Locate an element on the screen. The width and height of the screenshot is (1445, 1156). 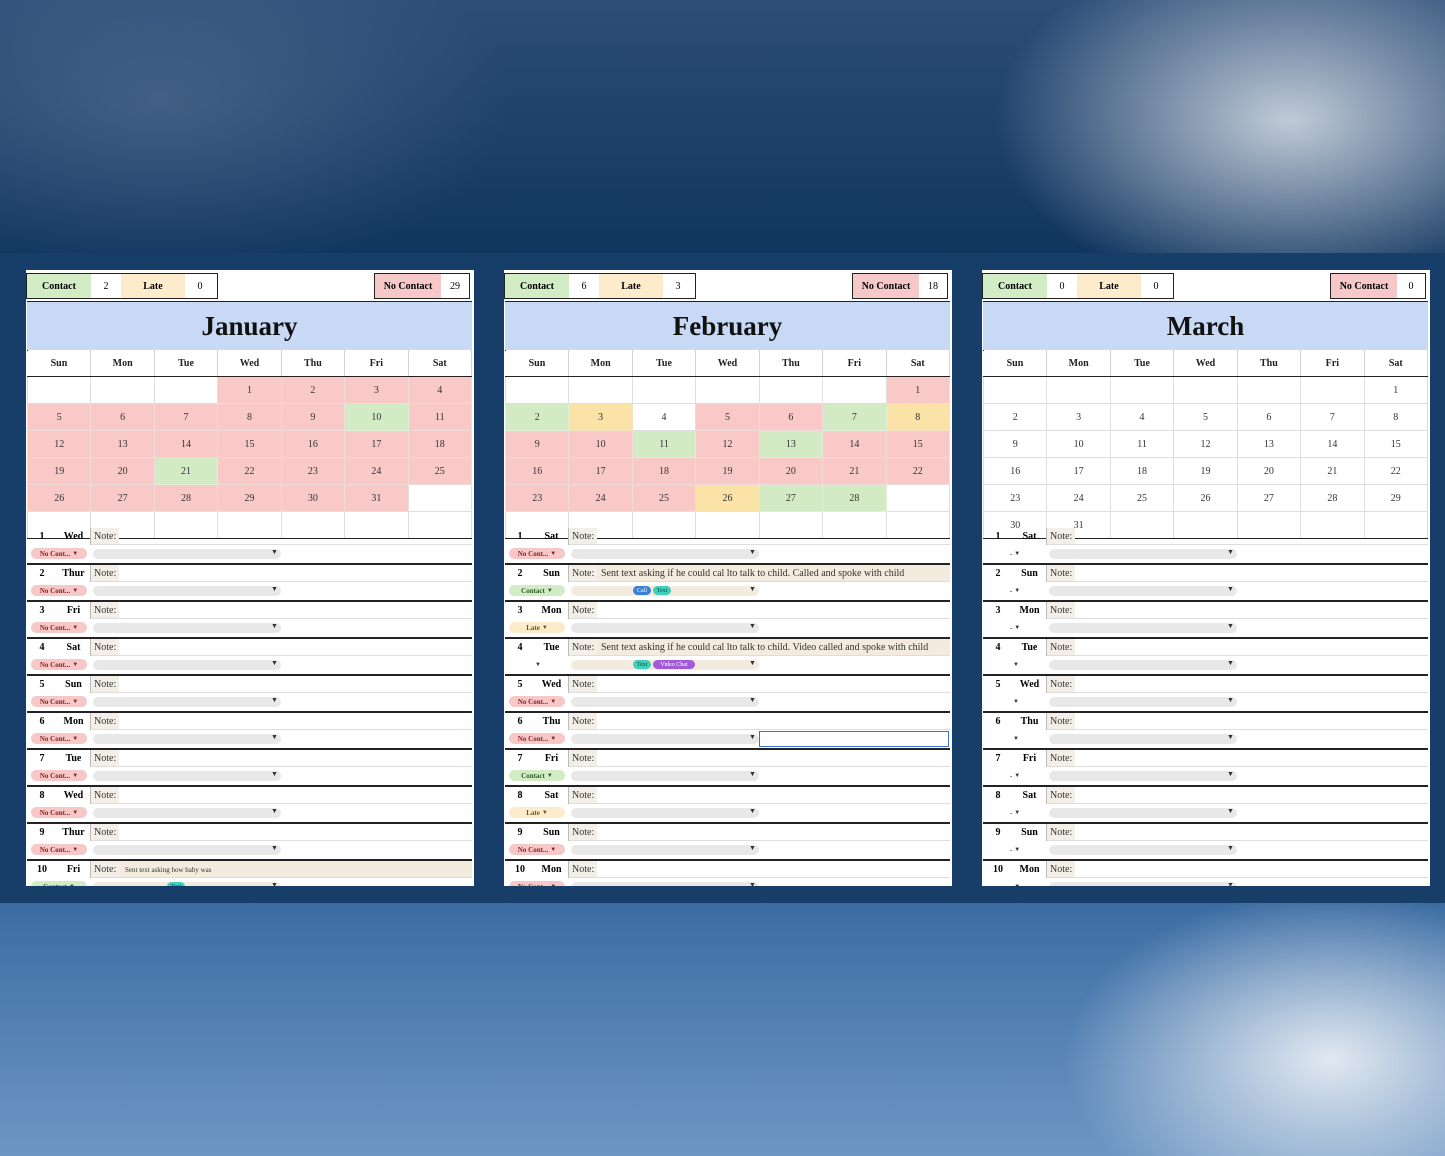
calendar-day: 1 is located at coordinates (918, 390).